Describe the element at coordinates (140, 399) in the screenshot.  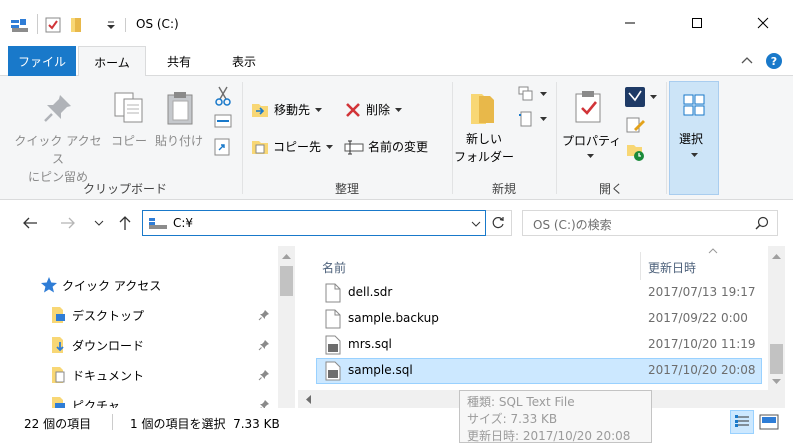
I see `nav-item-pictures: ピクチャ` at that location.